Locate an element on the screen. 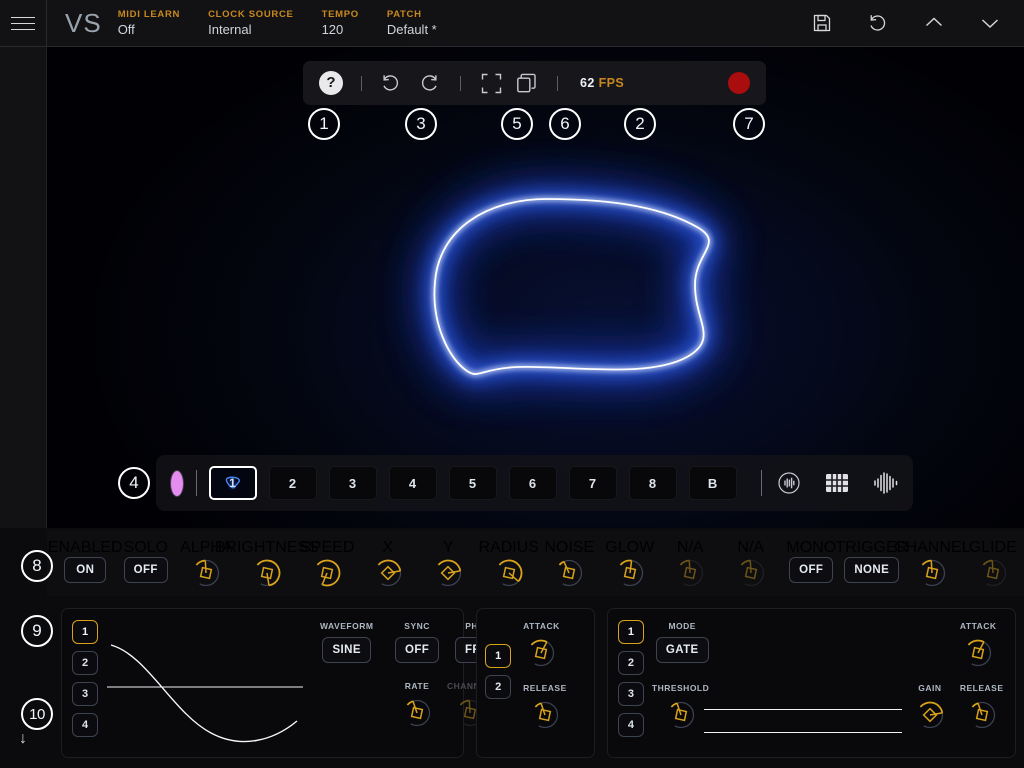 This screenshot has height=768, width=1024. layer-slot-6: 6 is located at coordinates (532, 483).